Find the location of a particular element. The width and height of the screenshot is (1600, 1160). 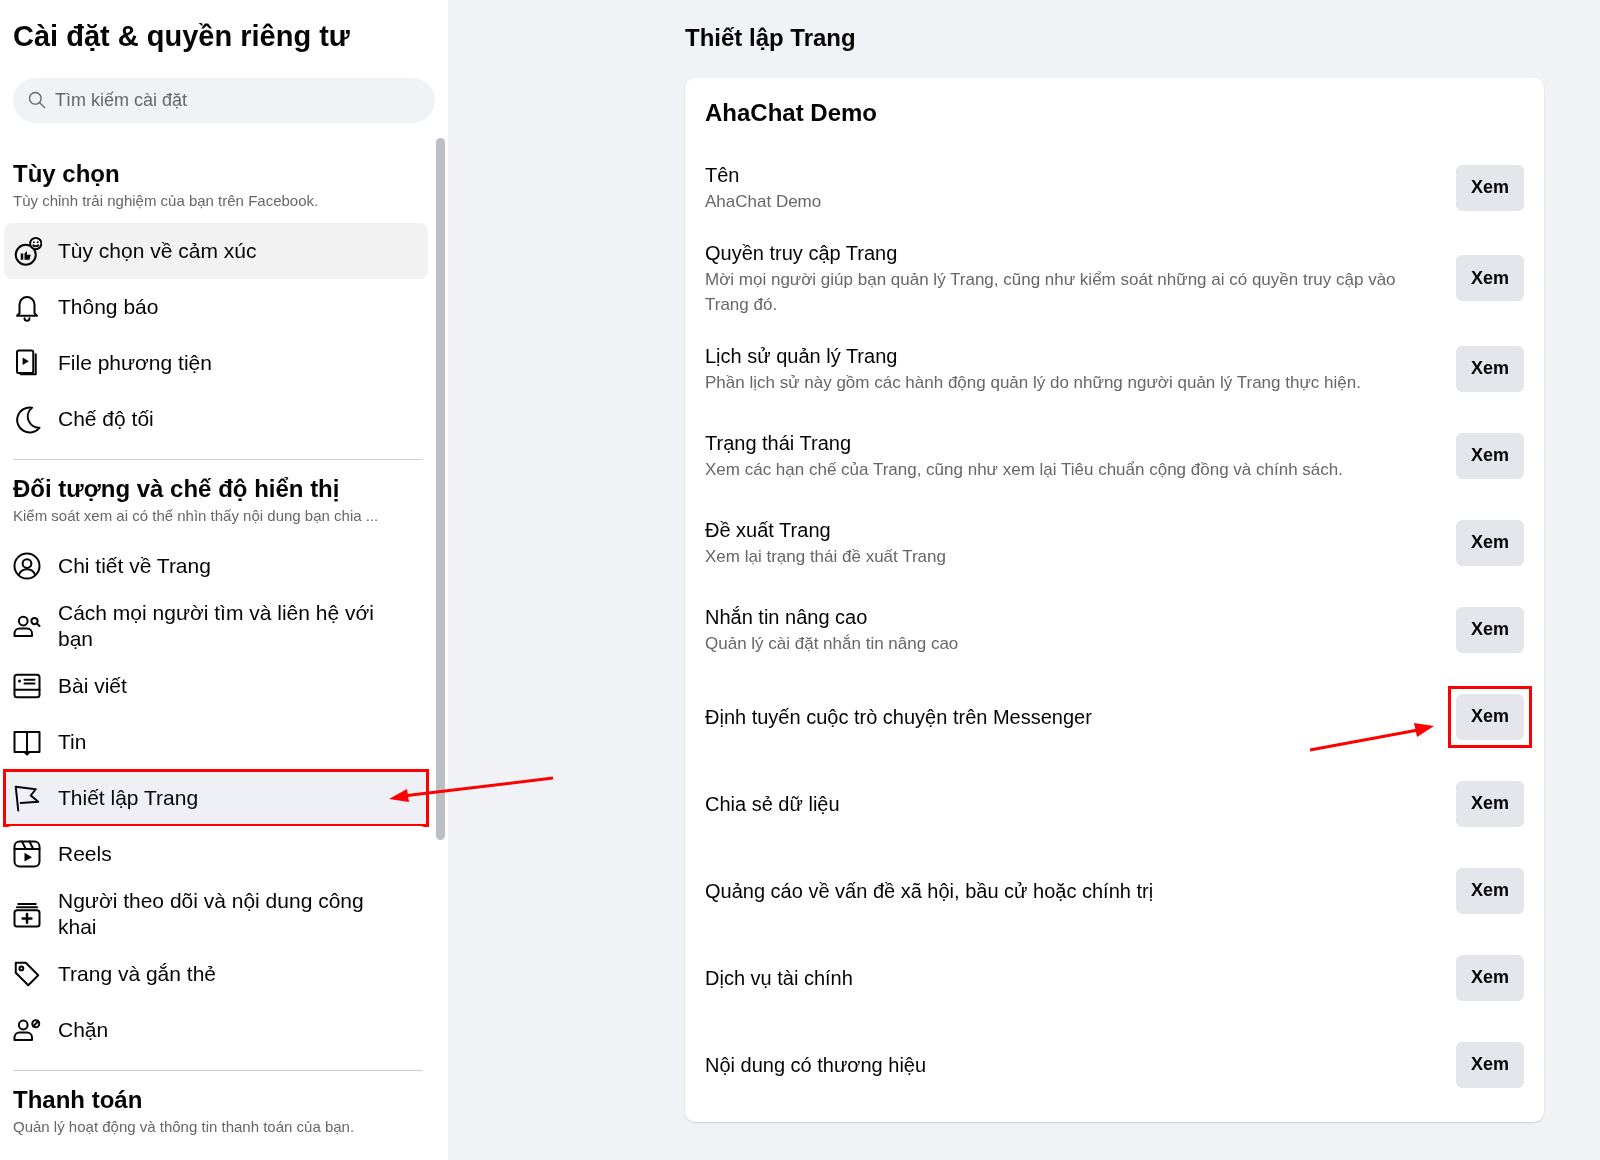

sidebar-item: Tùy chọn về cảm xúc is located at coordinates (216, 251).